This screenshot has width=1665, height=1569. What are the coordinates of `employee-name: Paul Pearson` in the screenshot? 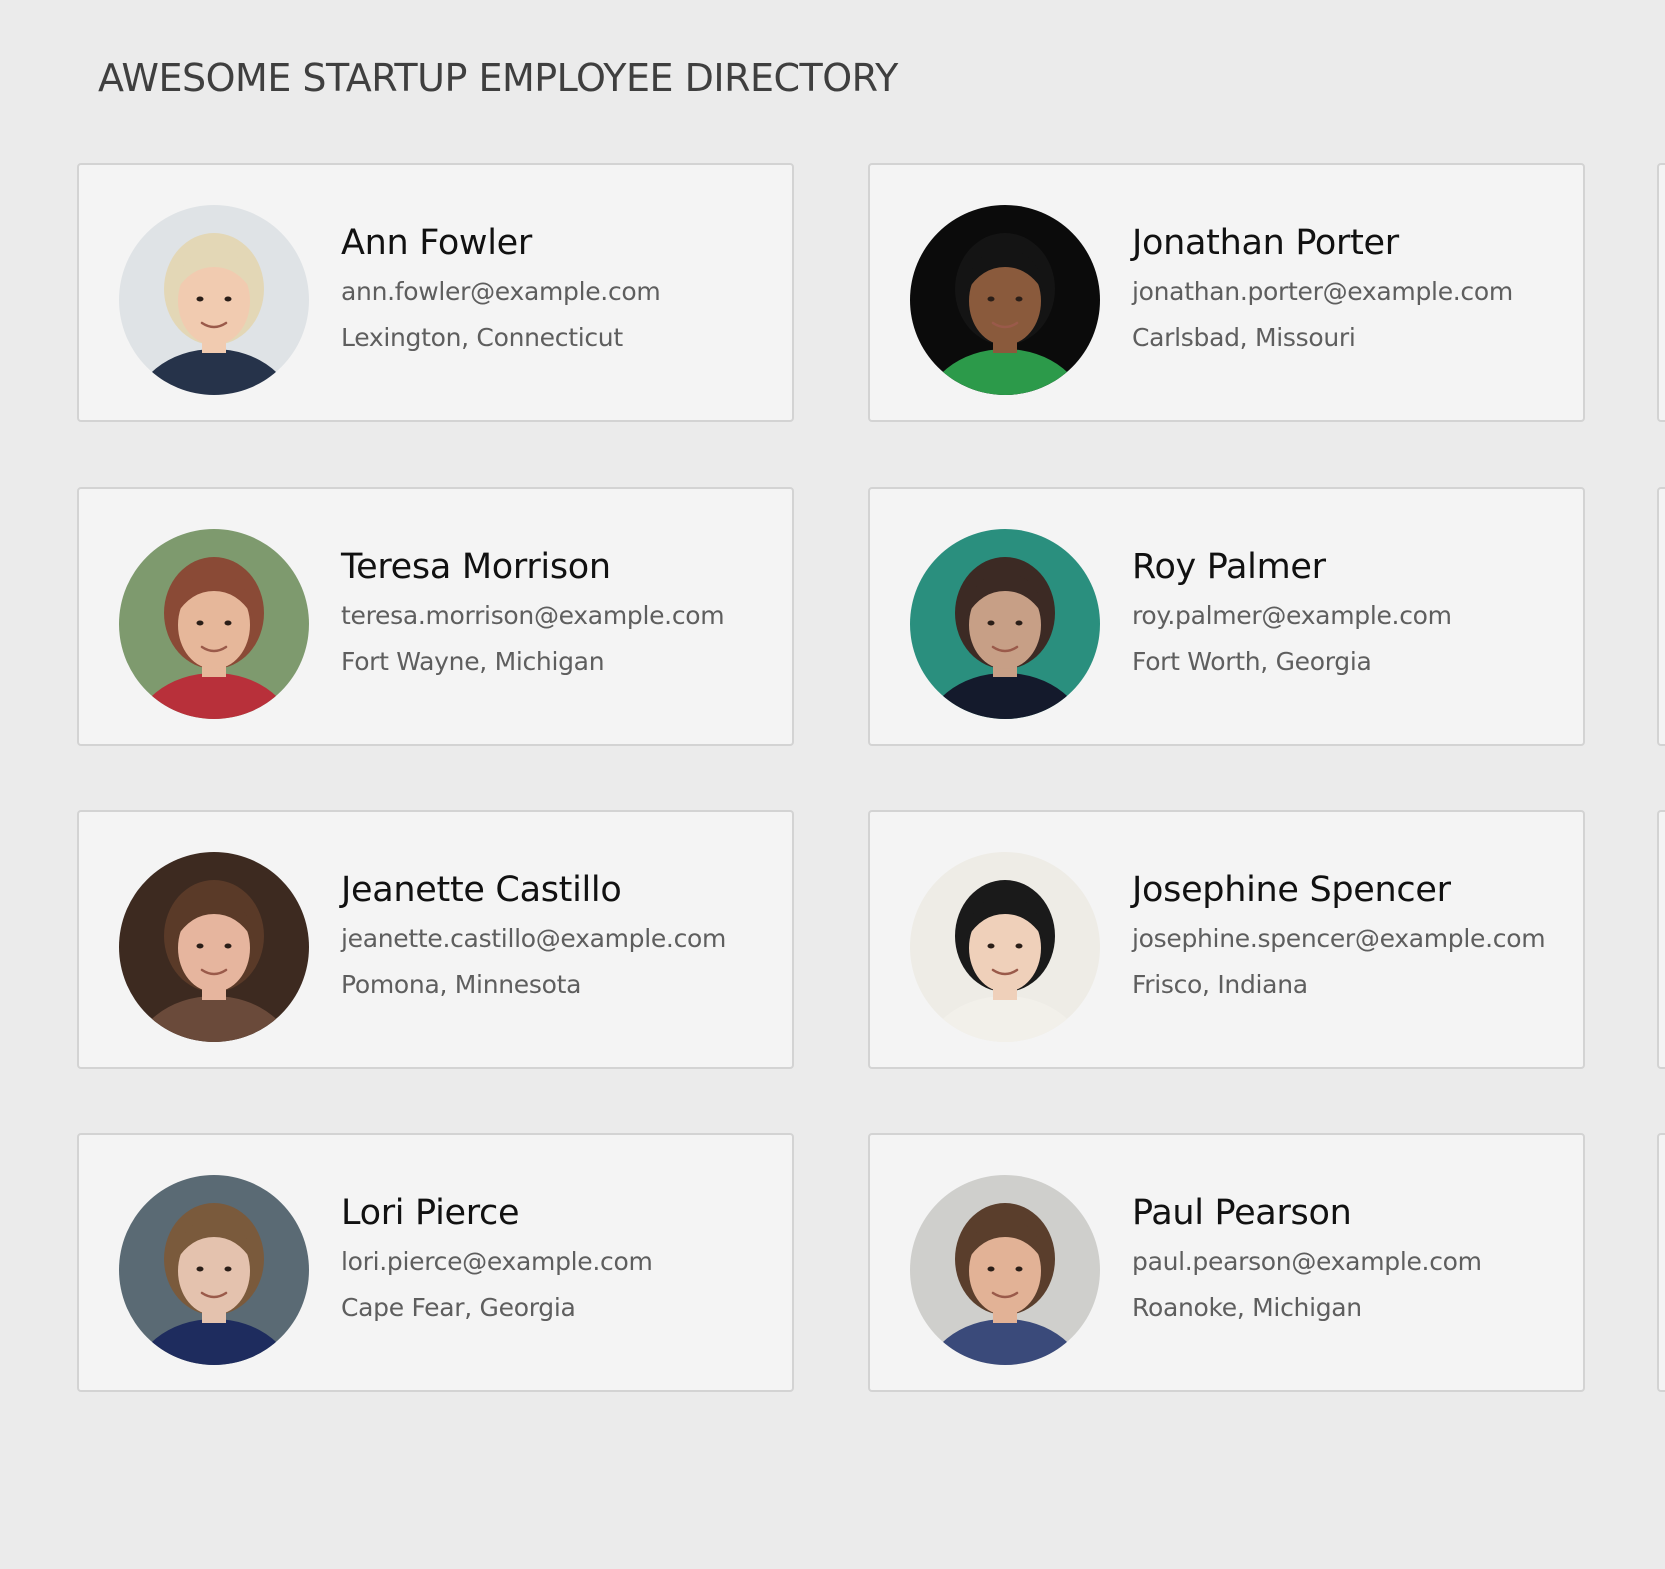 It's located at (1242, 1213).